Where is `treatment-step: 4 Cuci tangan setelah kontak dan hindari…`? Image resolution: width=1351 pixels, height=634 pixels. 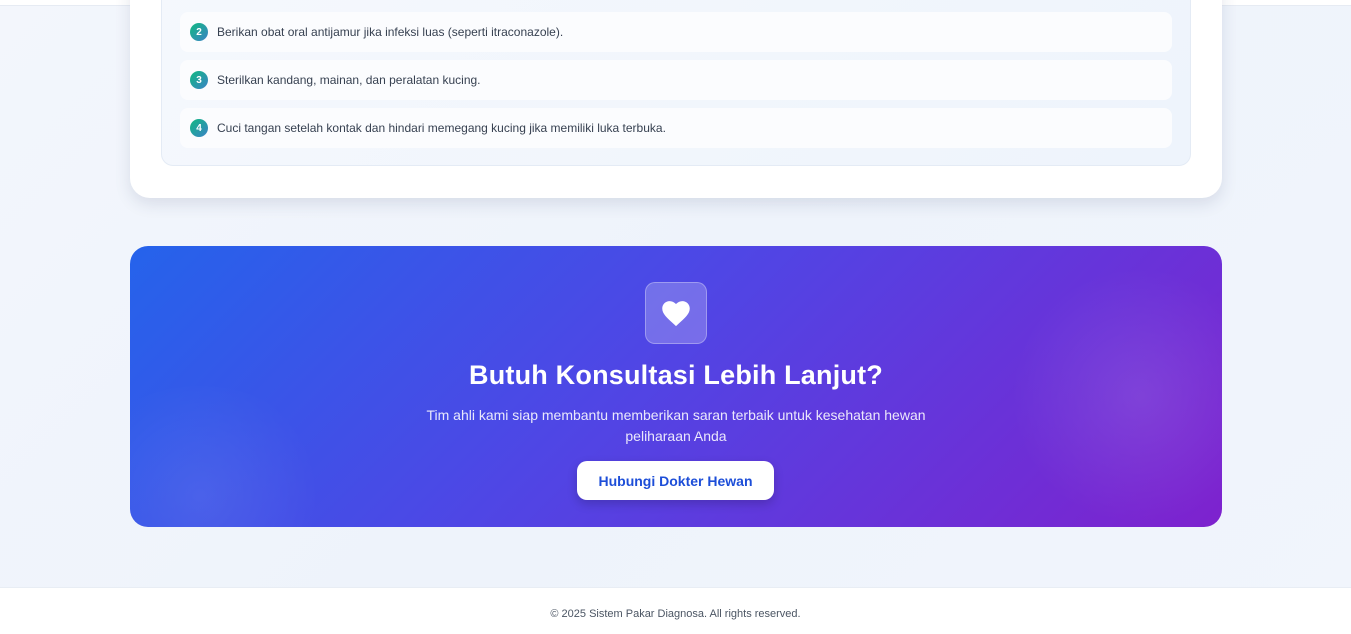
treatment-step: 4 Cuci tangan setelah kontak dan hindari… is located at coordinates (676, 128).